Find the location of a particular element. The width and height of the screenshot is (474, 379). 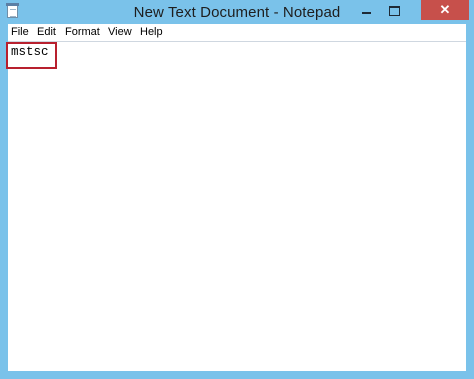

minimize-button is located at coordinates (366, 10).